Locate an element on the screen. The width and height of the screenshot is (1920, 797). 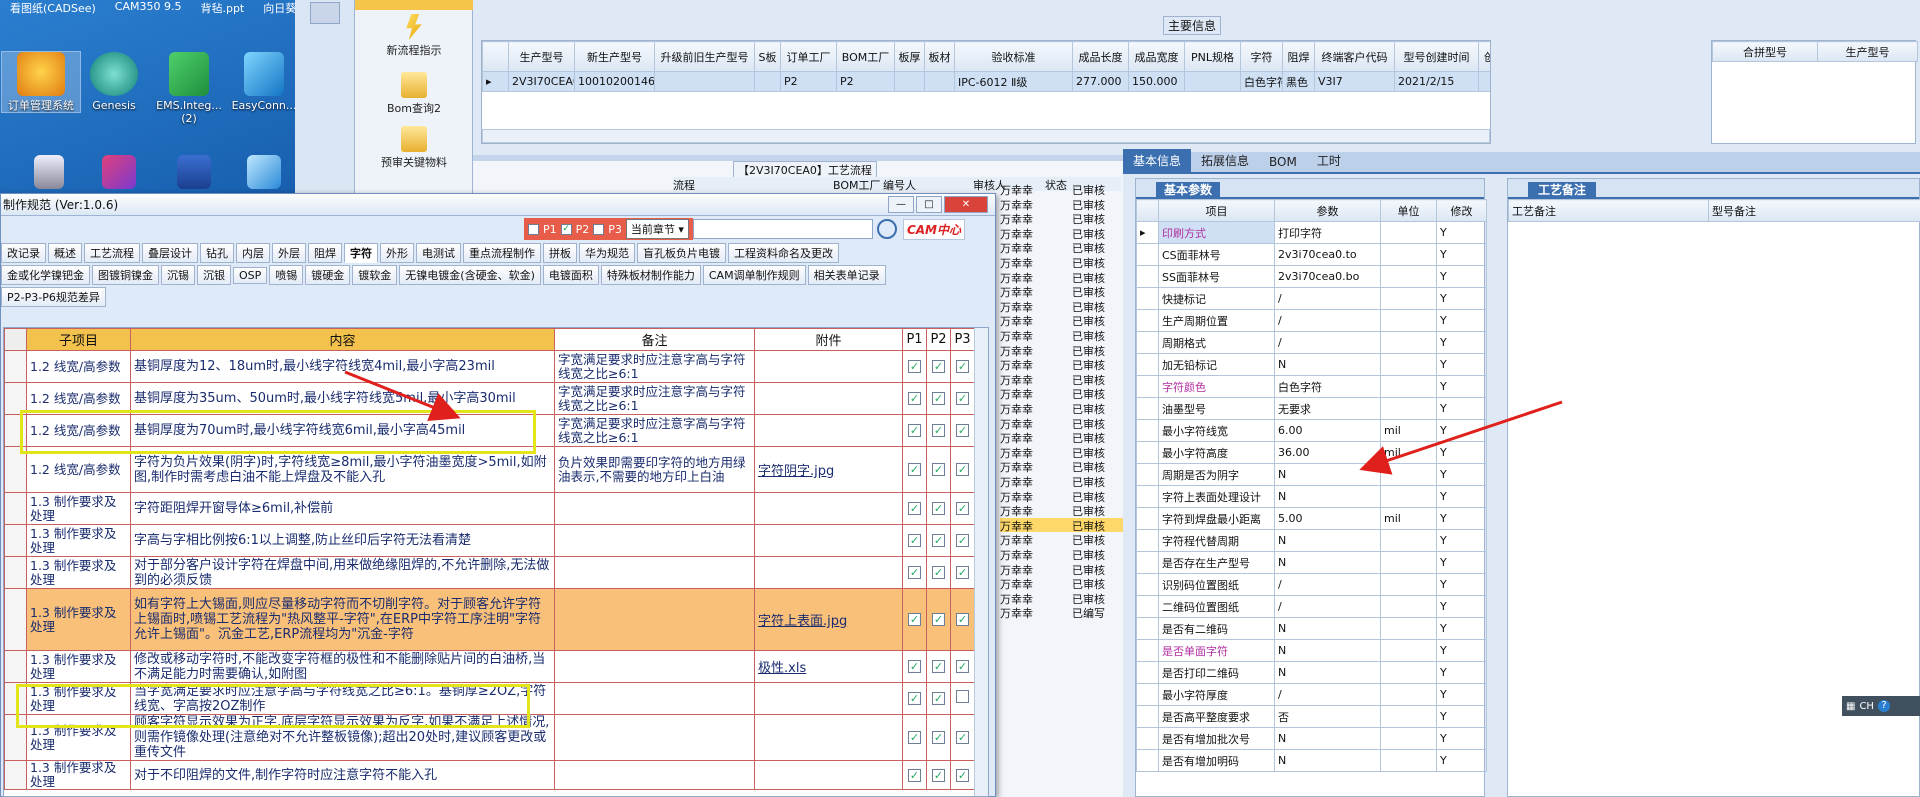
chapter-tab: 改记录 is located at coordinates (23, 253).